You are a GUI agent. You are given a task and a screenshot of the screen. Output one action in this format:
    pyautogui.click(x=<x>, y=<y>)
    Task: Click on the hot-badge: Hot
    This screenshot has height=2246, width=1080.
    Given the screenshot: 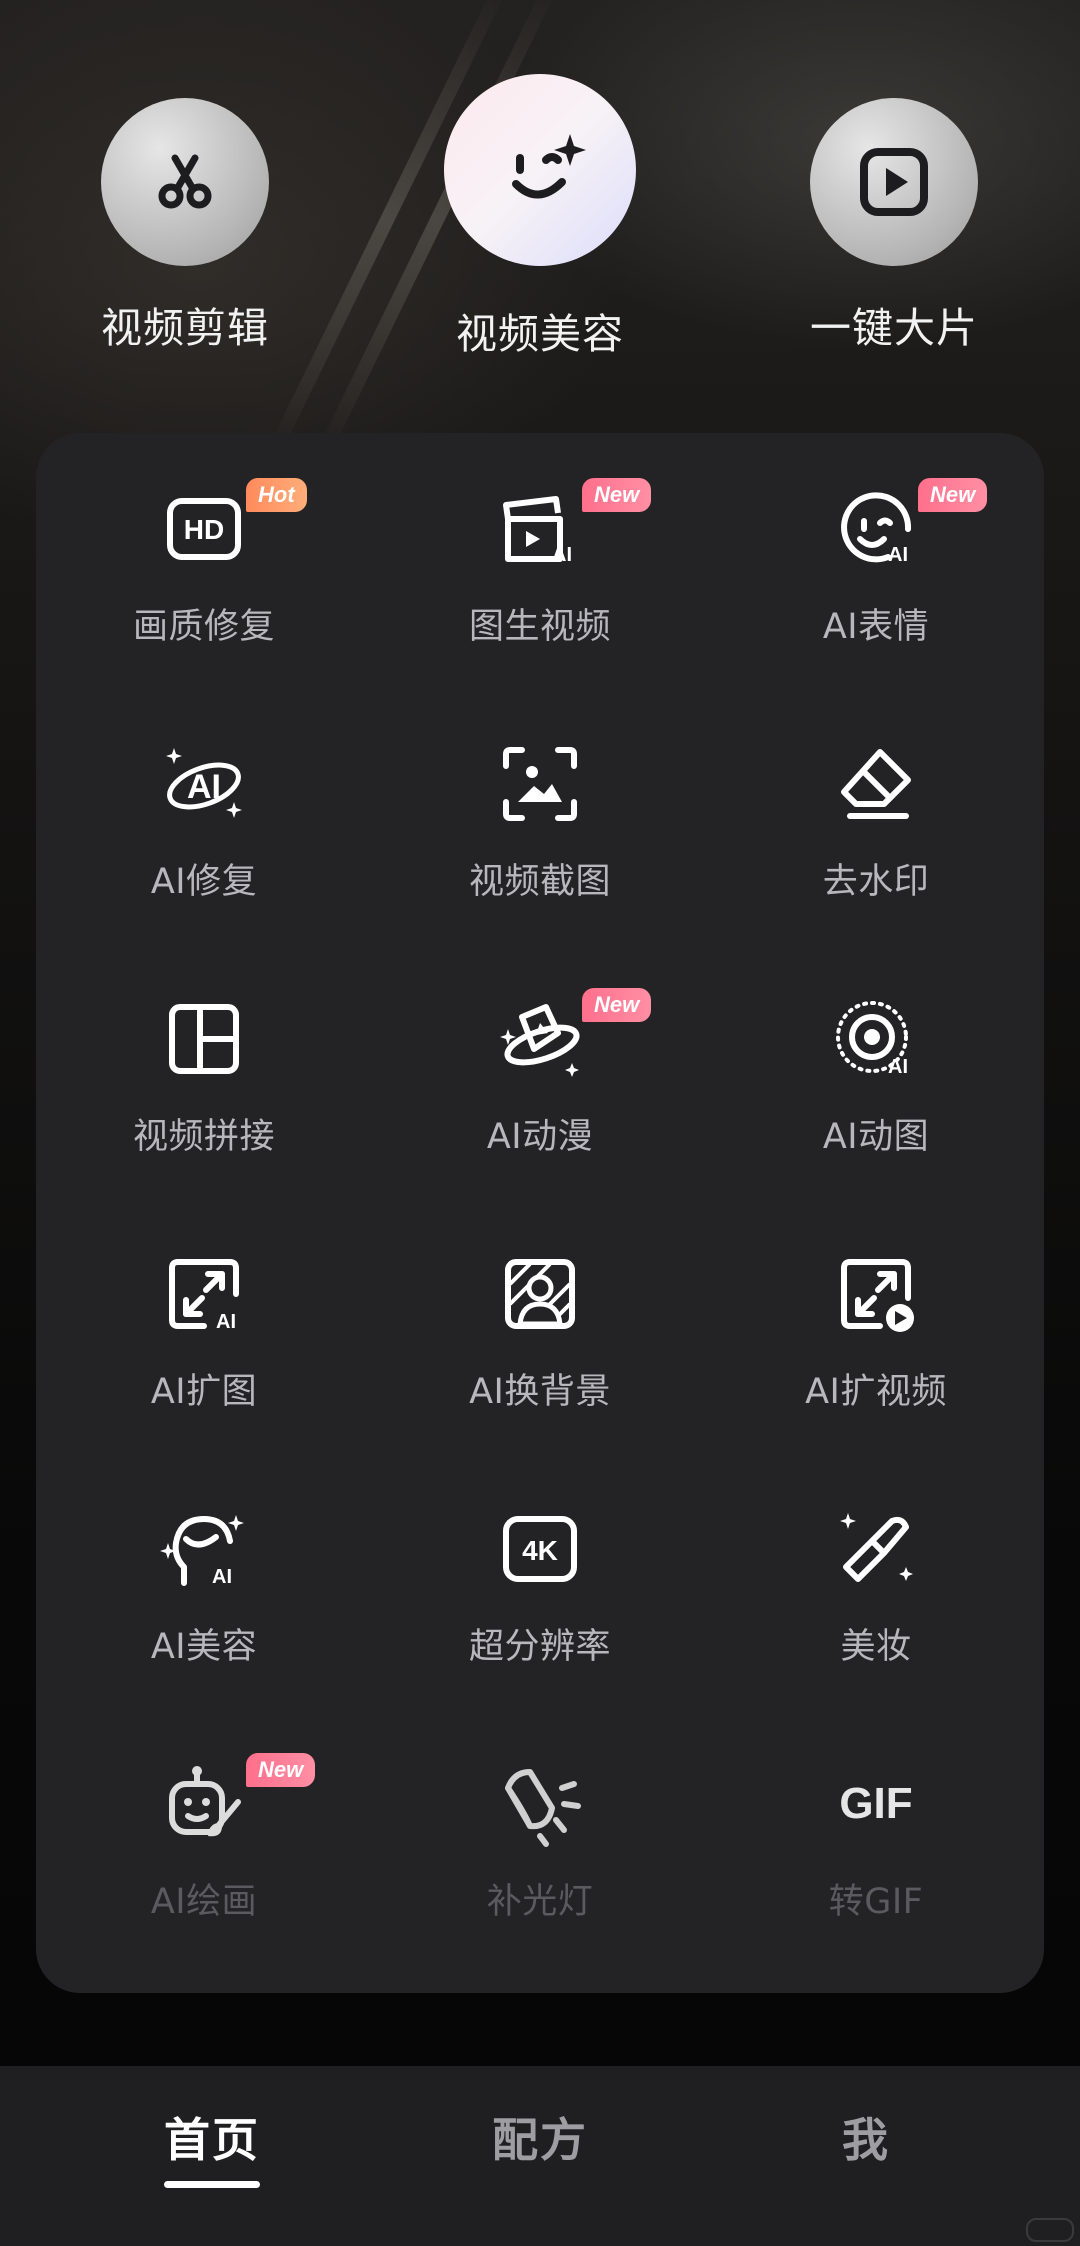 What is the action you would take?
    pyautogui.click(x=276, y=495)
    